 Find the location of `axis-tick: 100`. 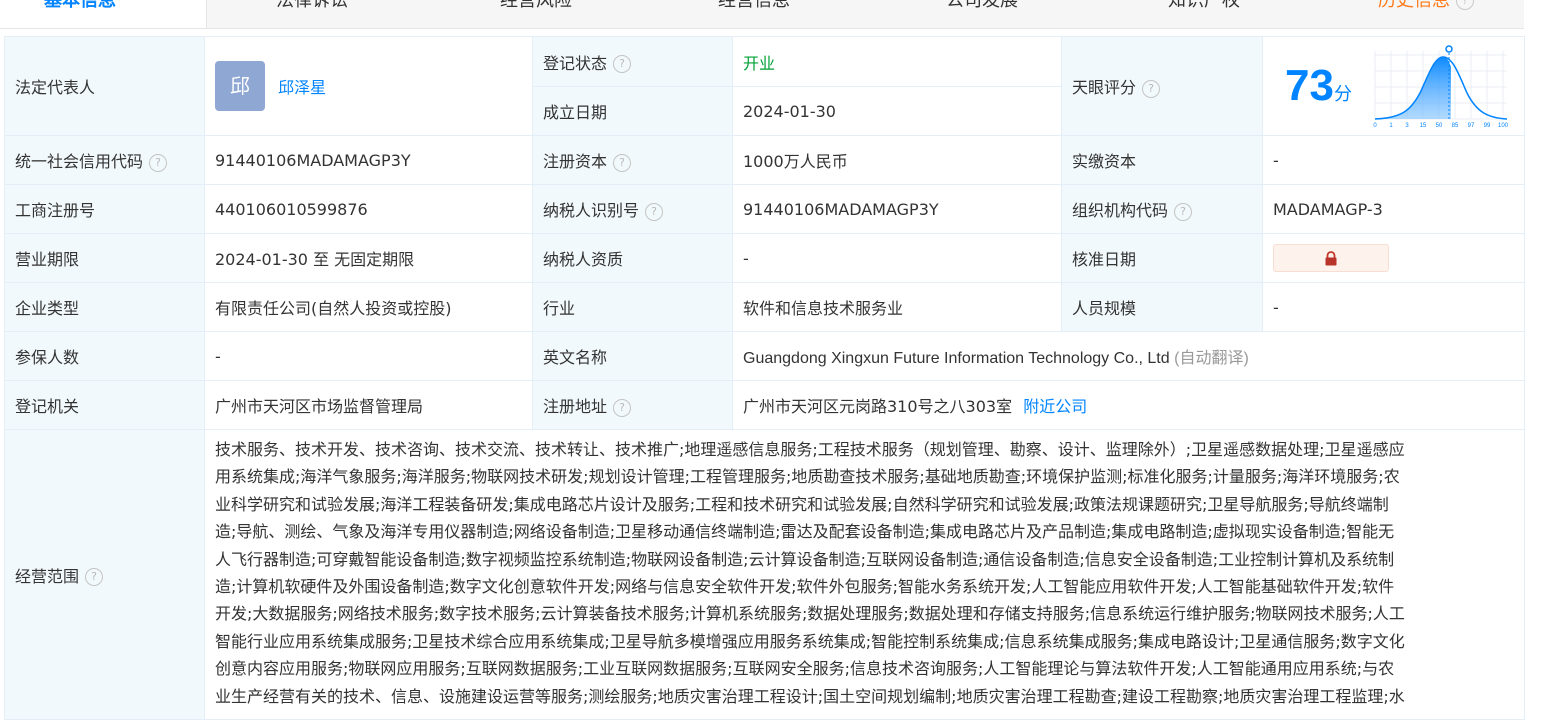

axis-tick: 100 is located at coordinates (1503, 126).